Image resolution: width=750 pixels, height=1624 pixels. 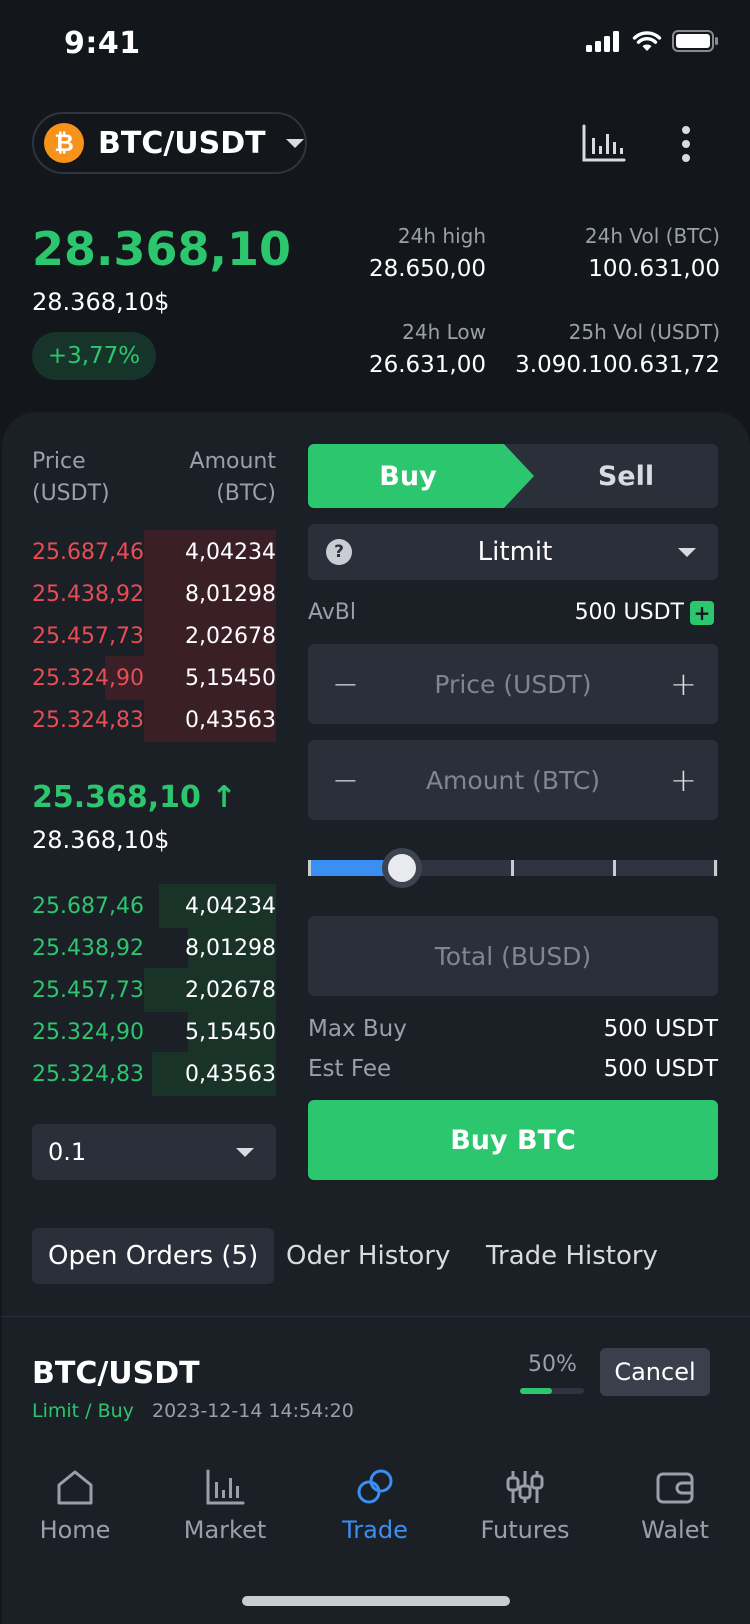 What do you see at coordinates (71, 478) in the screenshot?
I see `price-header: Price (USDT)` at bounding box center [71, 478].